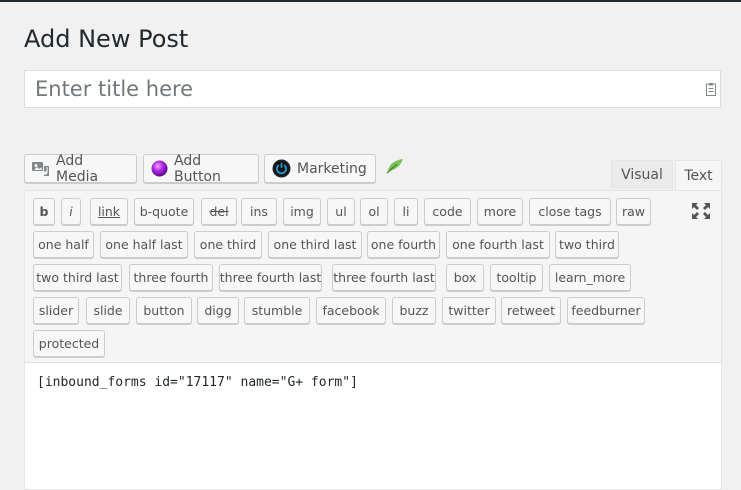  What do you see at coordinates (164, 310) in the screenshot?
I see `qt-button-button: button` at bounding box center [164, 310].